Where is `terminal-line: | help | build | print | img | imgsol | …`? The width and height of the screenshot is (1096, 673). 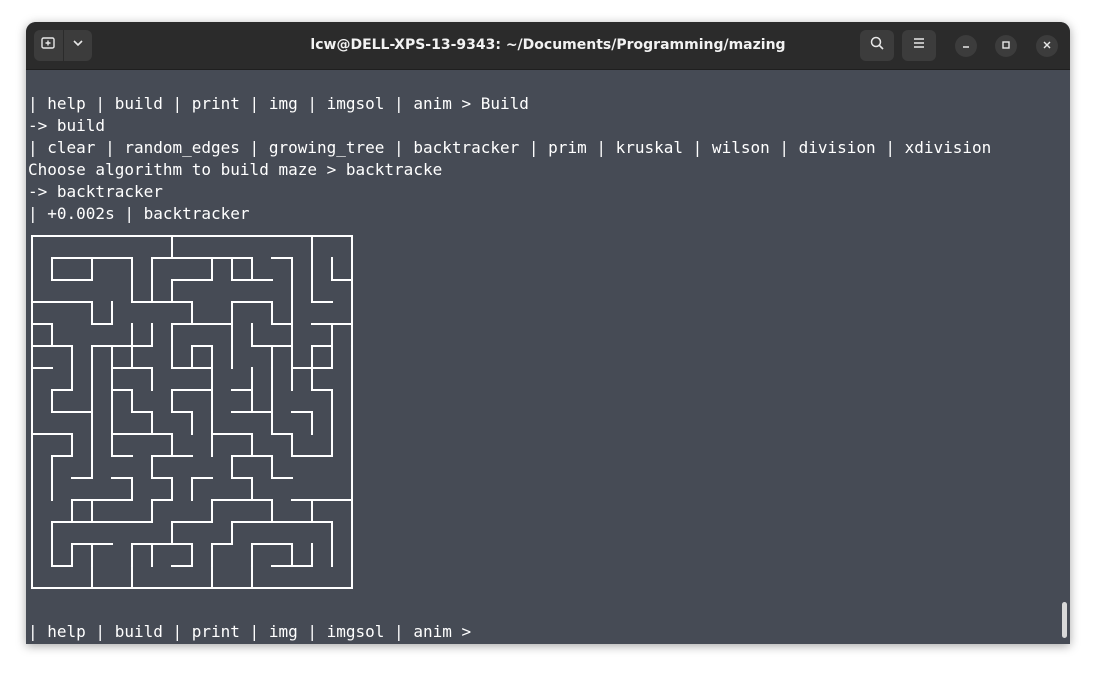 terminal-line: | help | build | print | img | imgsol | … is located at coordinates (278, 103).